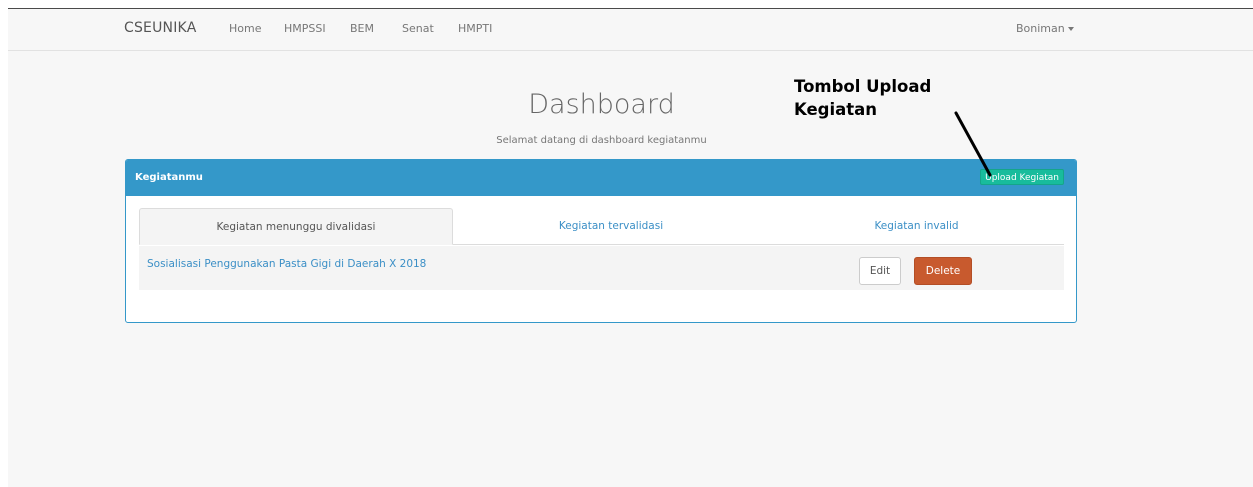 The image size is (1253, 487). Describe the element at coordinates (1022, 177) in the screenshot. I see `upload-activity-button: Upload Kegiatan` at that location.